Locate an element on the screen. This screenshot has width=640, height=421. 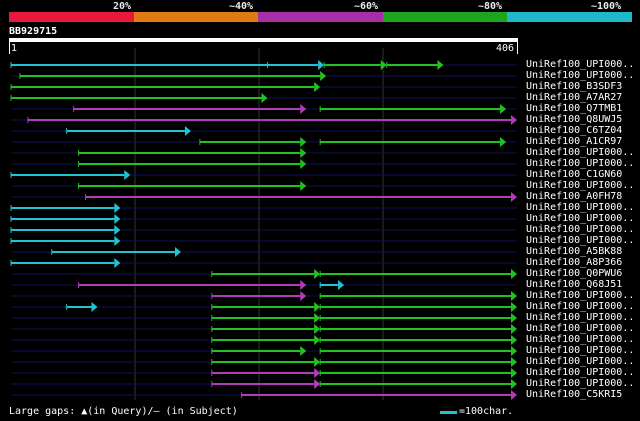
hit-label: UniRef100_A8P366 is located at coordinates (574, 262).